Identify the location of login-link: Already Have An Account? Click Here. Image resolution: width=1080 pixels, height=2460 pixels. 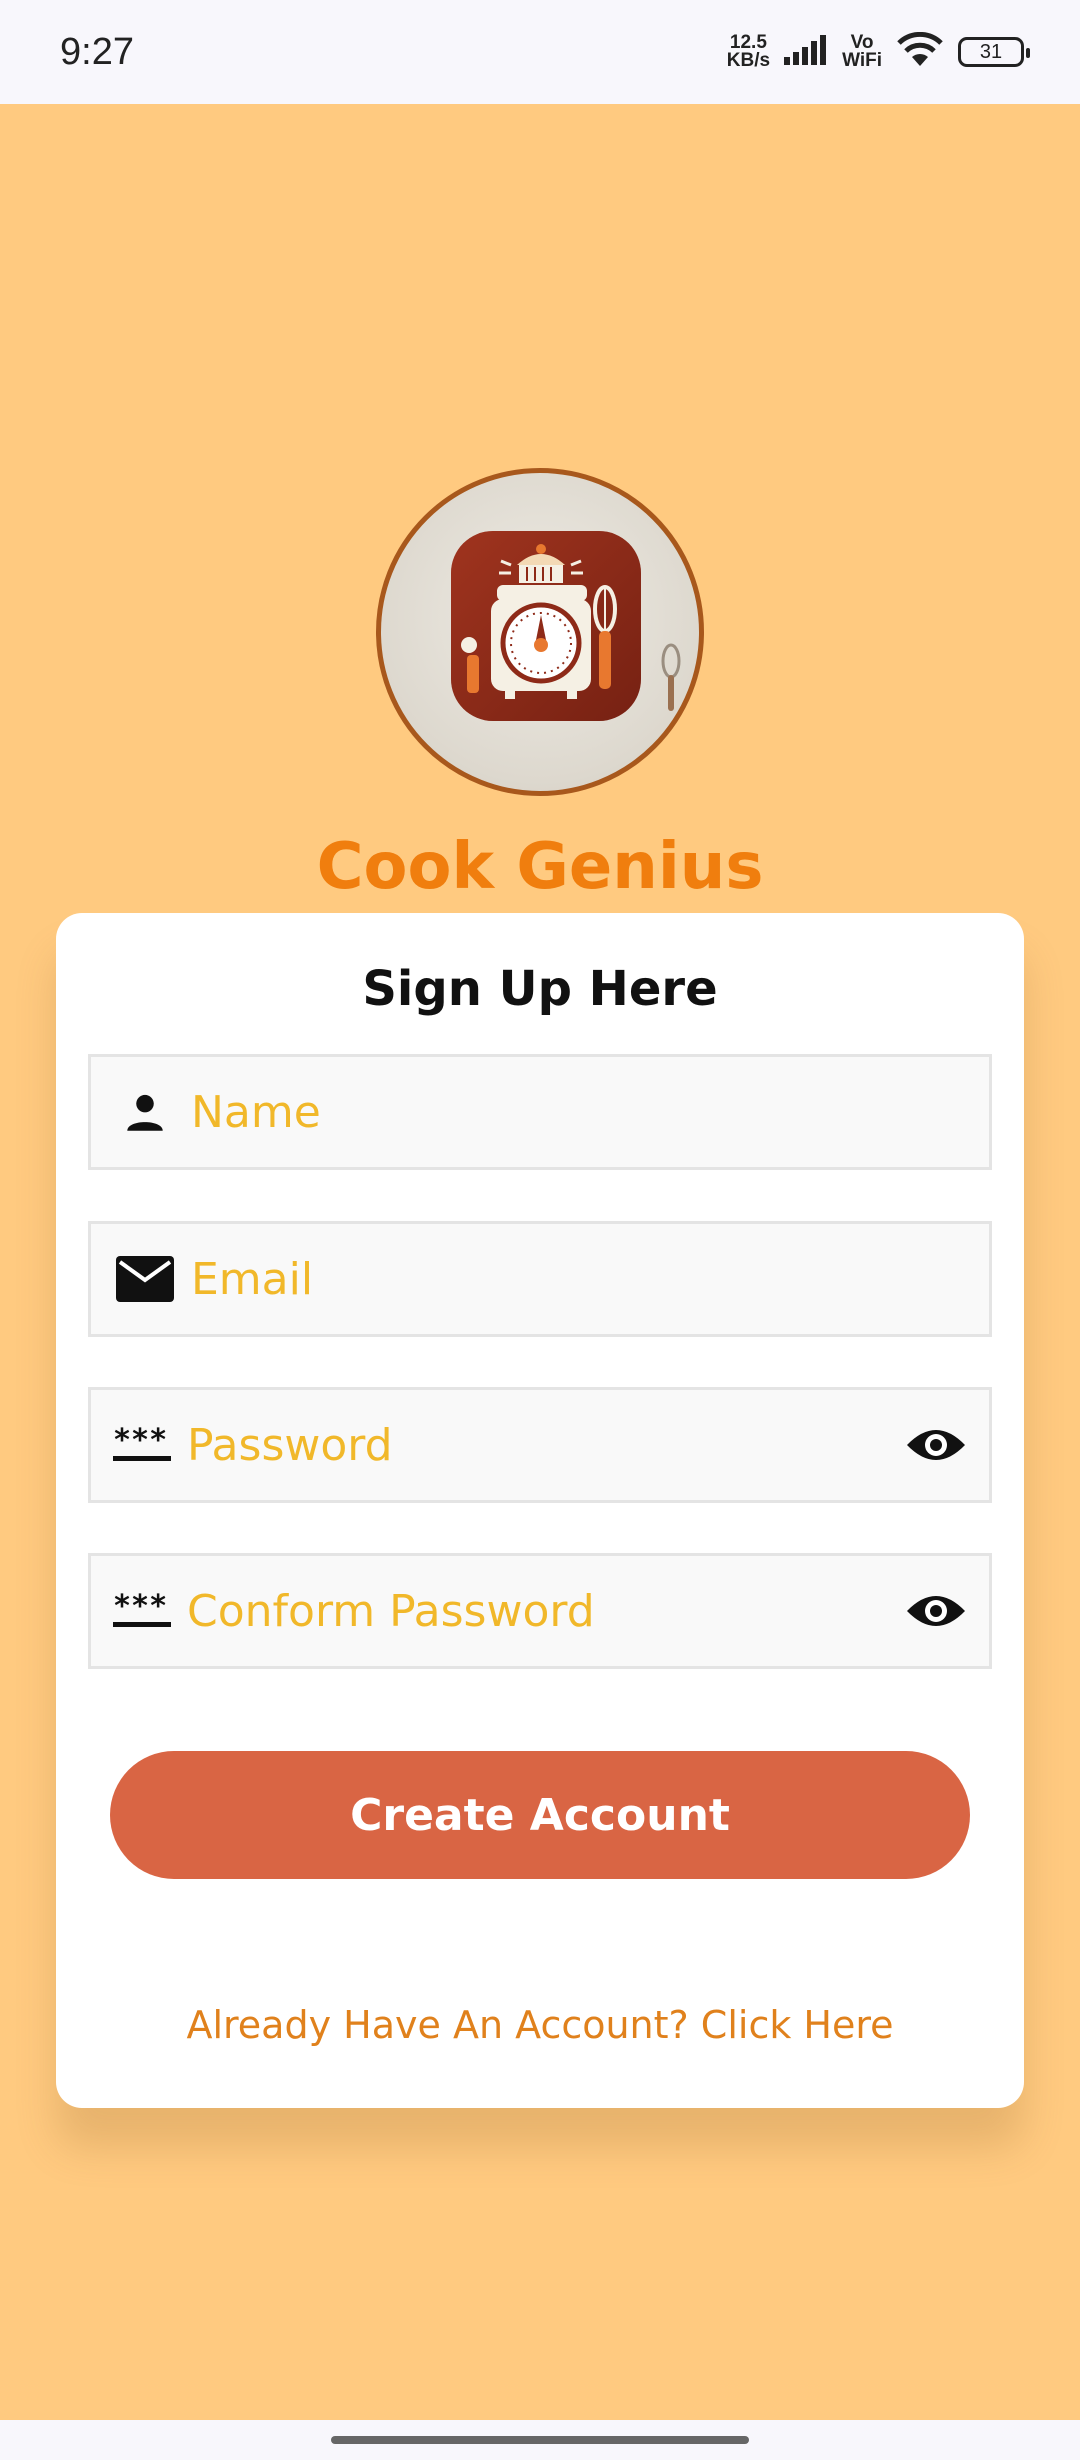
(540, 2025).